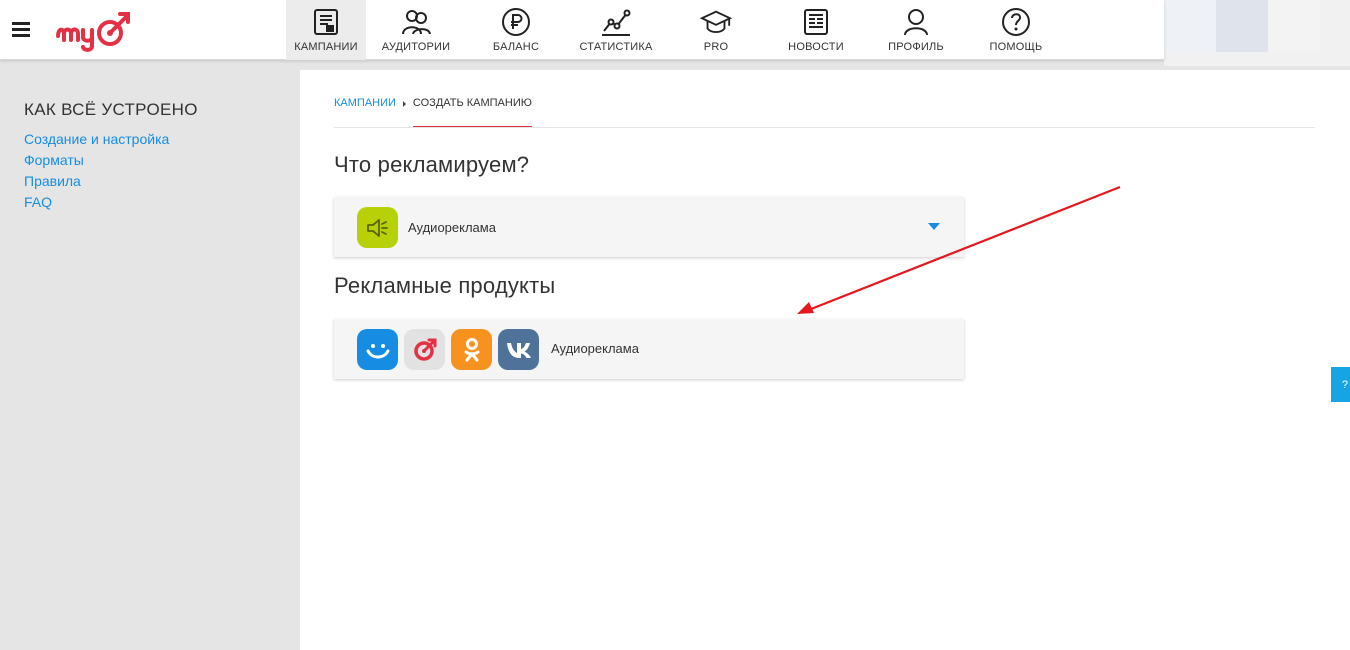 The image size is (1350, 650). Describe the element at coordinates (518, 349) in the screenshot. I see `vk-icon` at that location.